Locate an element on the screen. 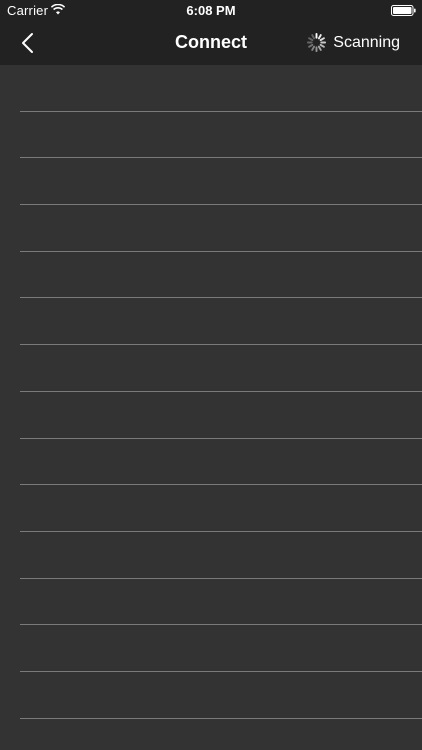 The image size is (422, 750). battery-icon is located at coordinates (403, 10).